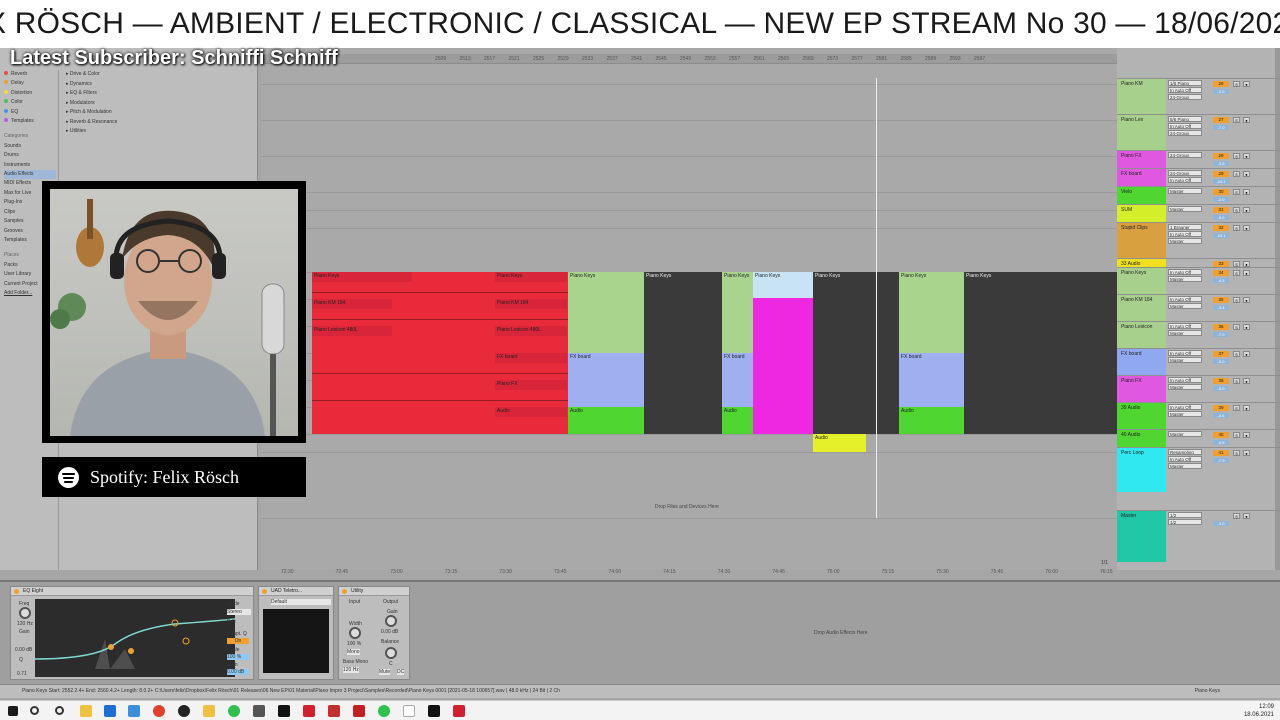 The image size is (1280, 720). Describe the element at coordinates (1221, 354) in the screenshot. I see `track-activator: 37` at that location.